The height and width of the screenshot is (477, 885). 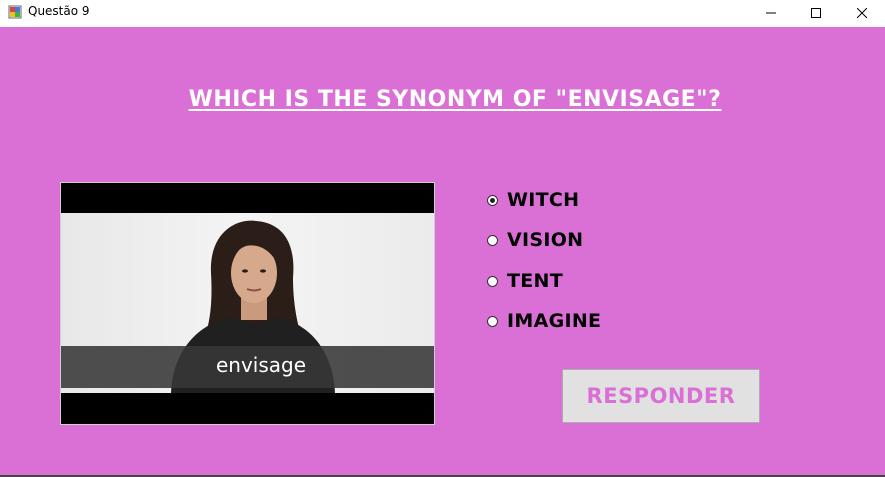 What do you see at coordinates (554, 321) in the screenshot?
I see `option-label: IMAGINE` at bounding box center [554, 321].